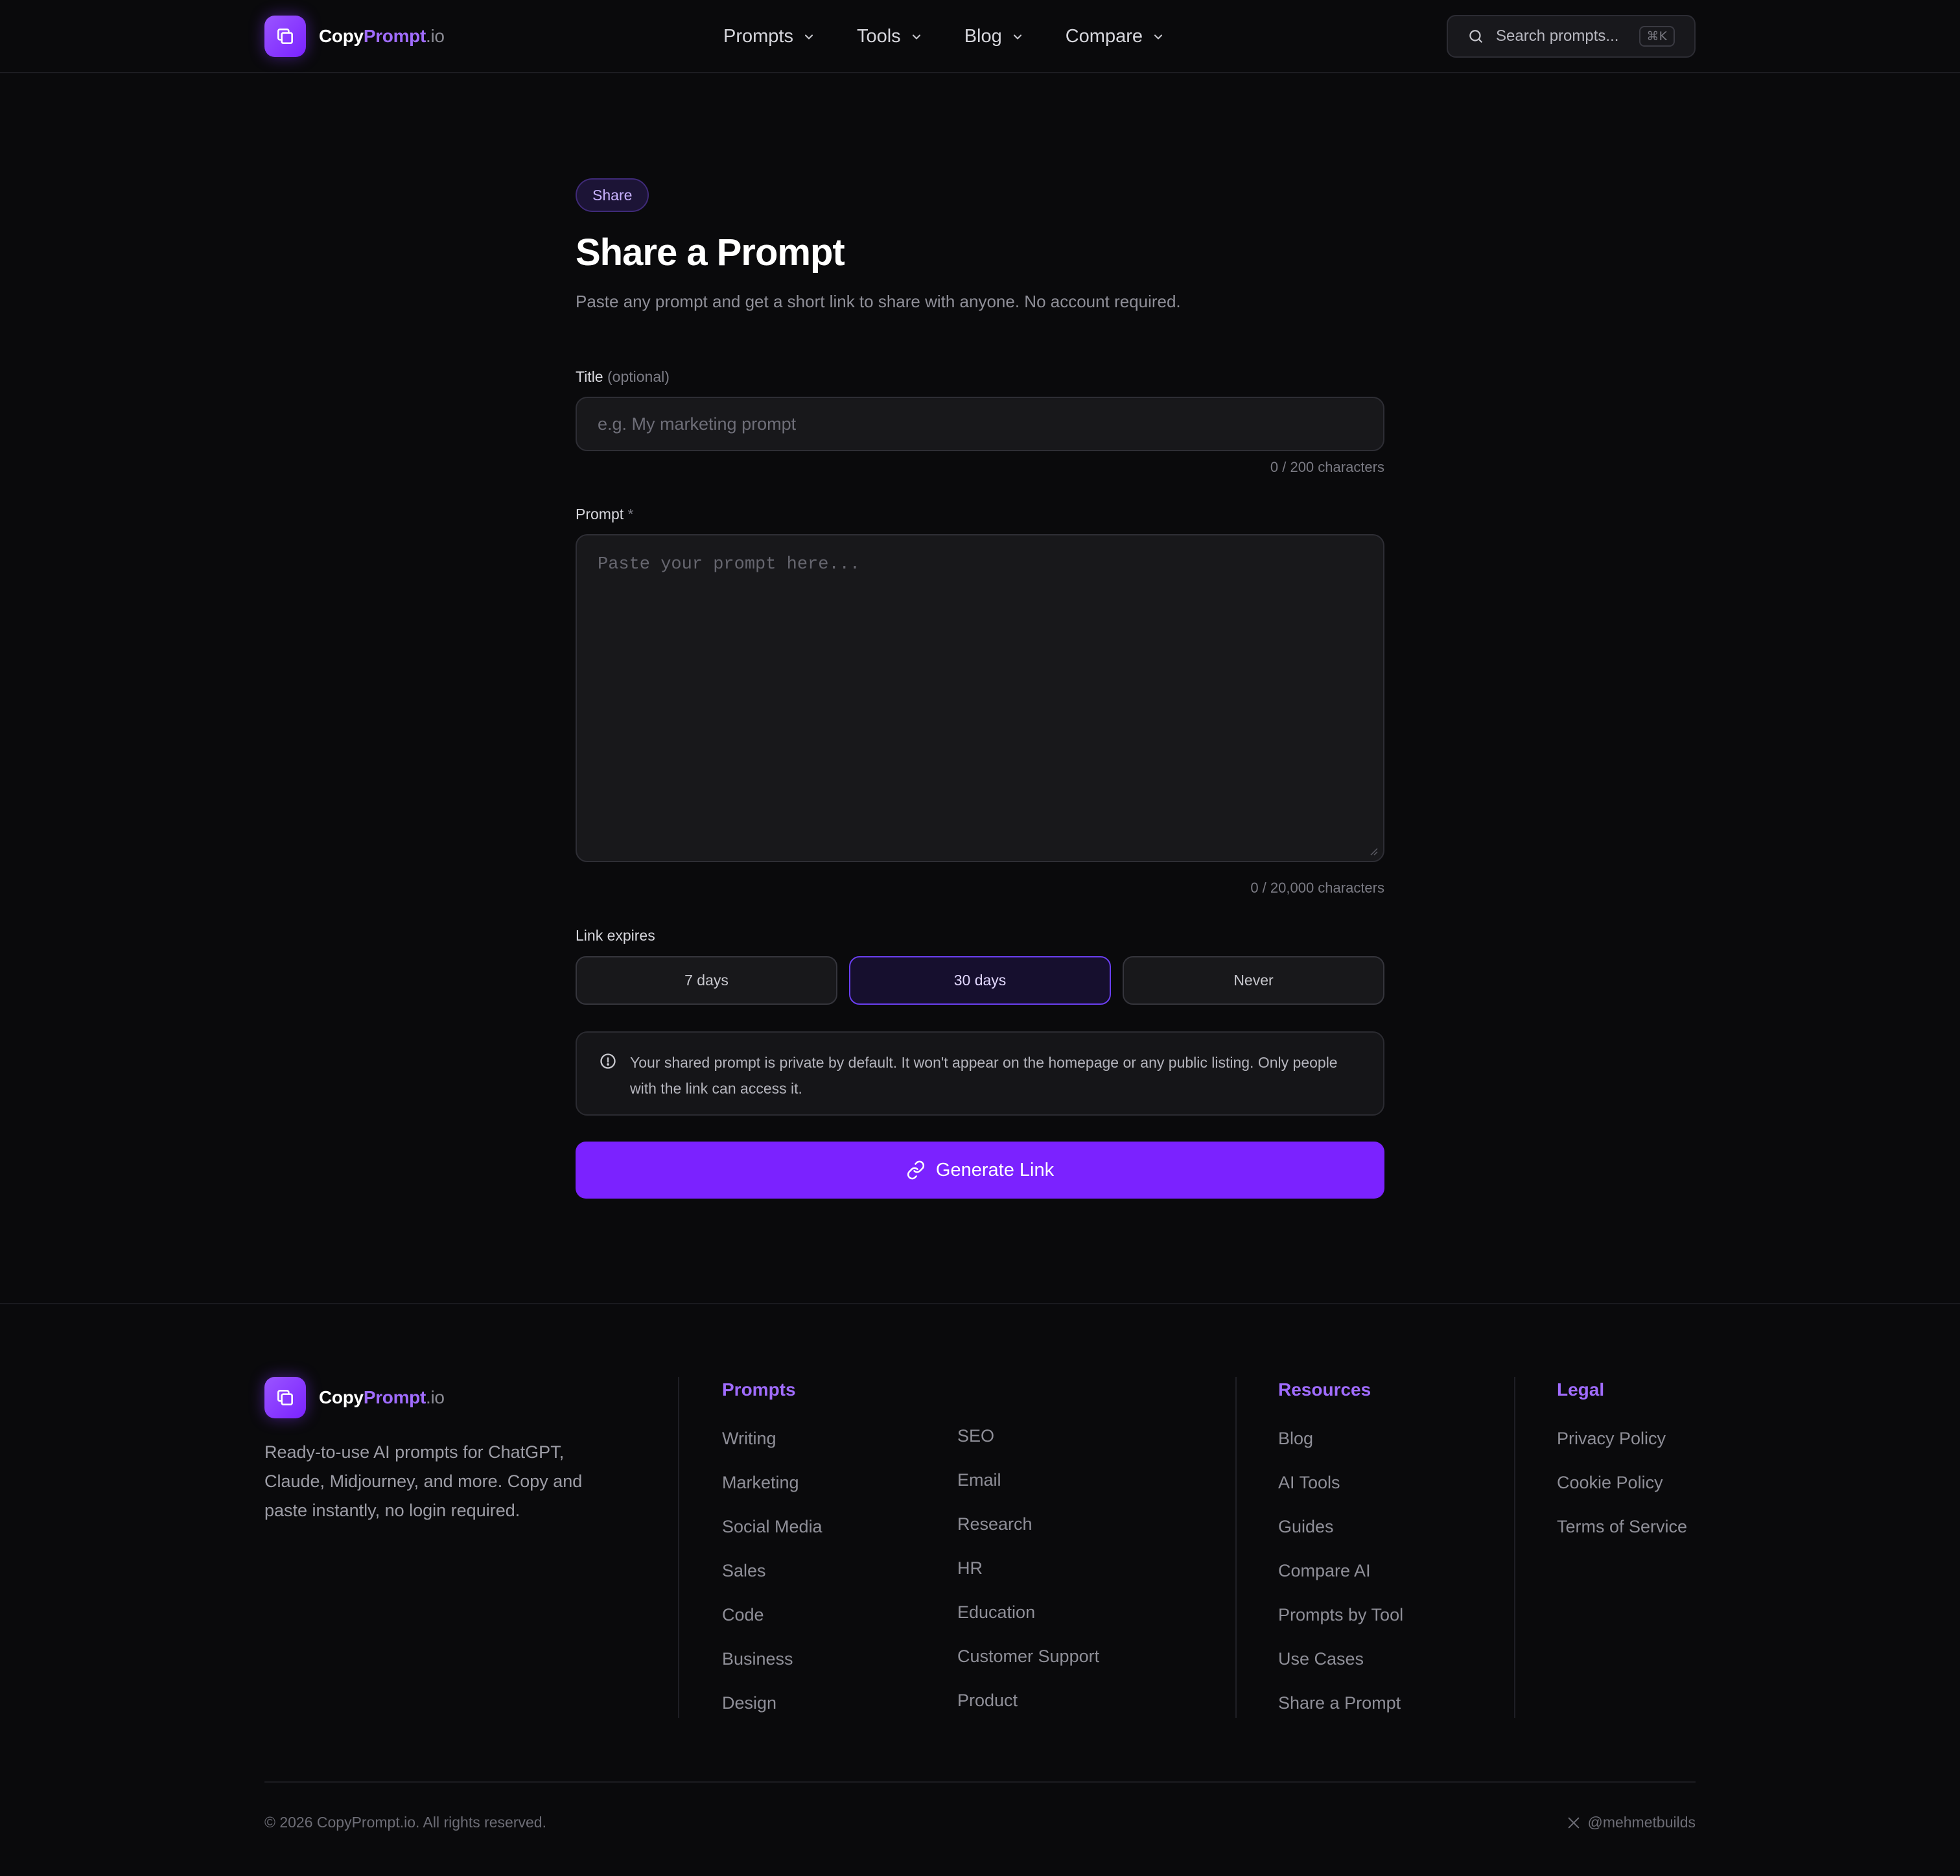  Describe the element at coordinates (1324, 1389) in the screenshot. I see `footer-resources-title: Resources` at that location.